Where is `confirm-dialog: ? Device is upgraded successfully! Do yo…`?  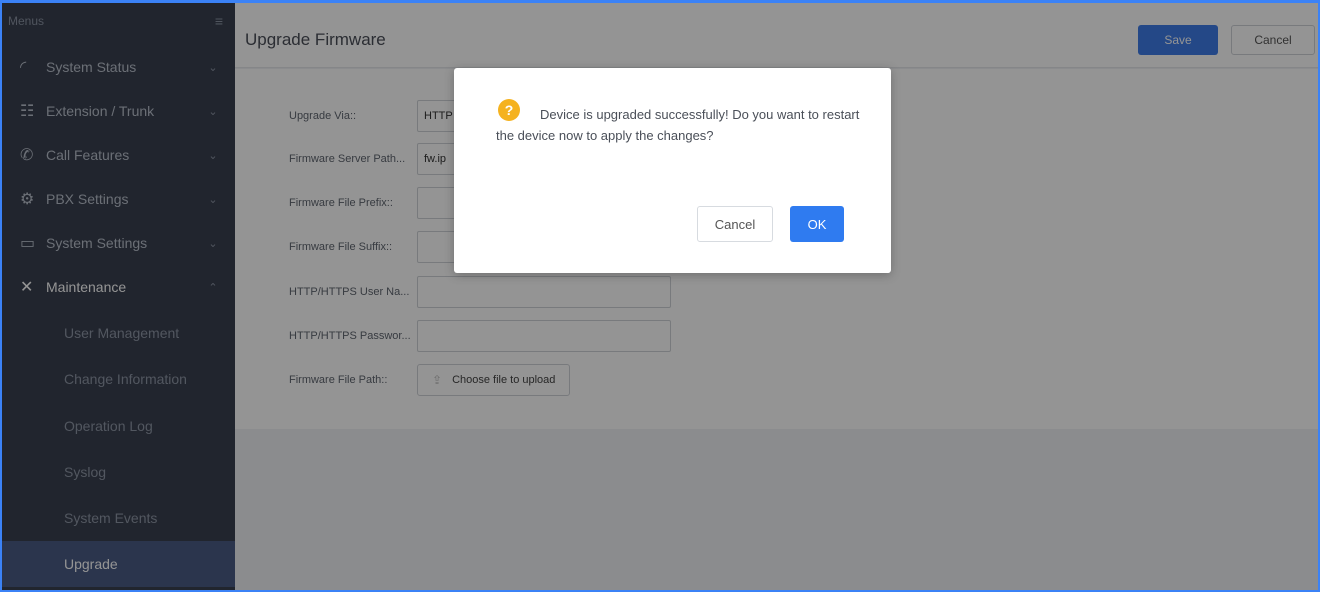 confirm-dialog: ? Device is upgraded successfully! Do yo… is located at coordinates (672, 170).